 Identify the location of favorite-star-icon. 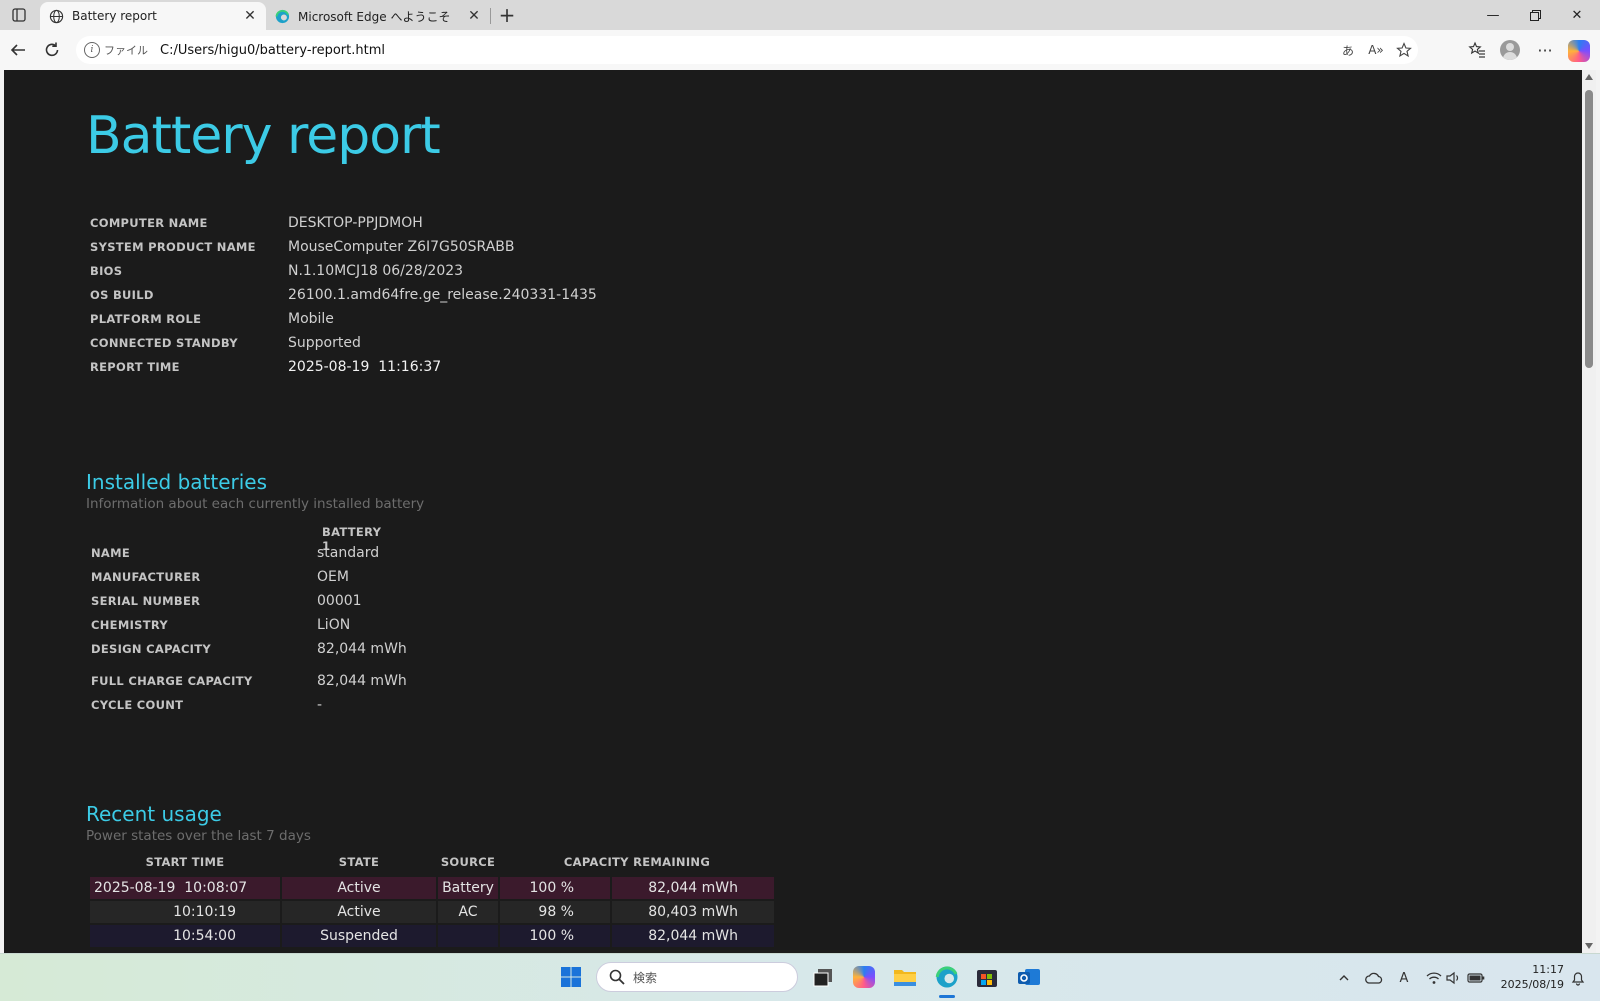
(1404, 50).